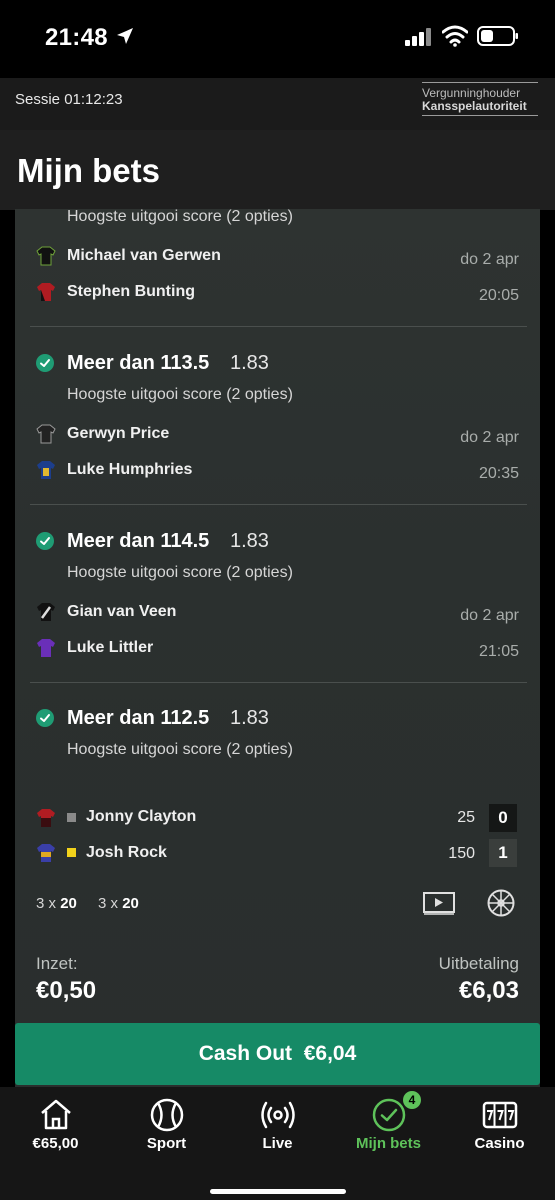 This screenshot has height=1200, width=555. Describe the element at coordinates (110, 647) in the screenshot. I see `player-name: Luke Littler` at that location.